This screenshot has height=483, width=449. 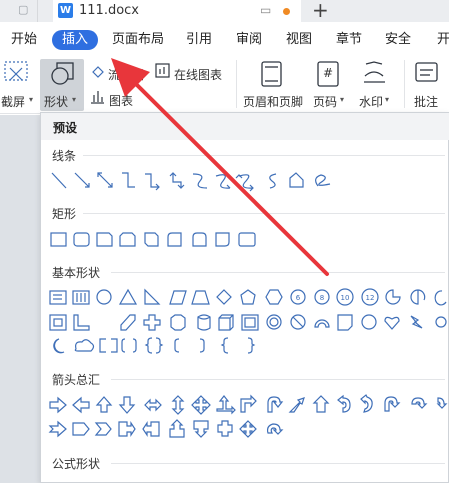 I want to click on dodecagon-number: 12, so click(x=370, y=298).